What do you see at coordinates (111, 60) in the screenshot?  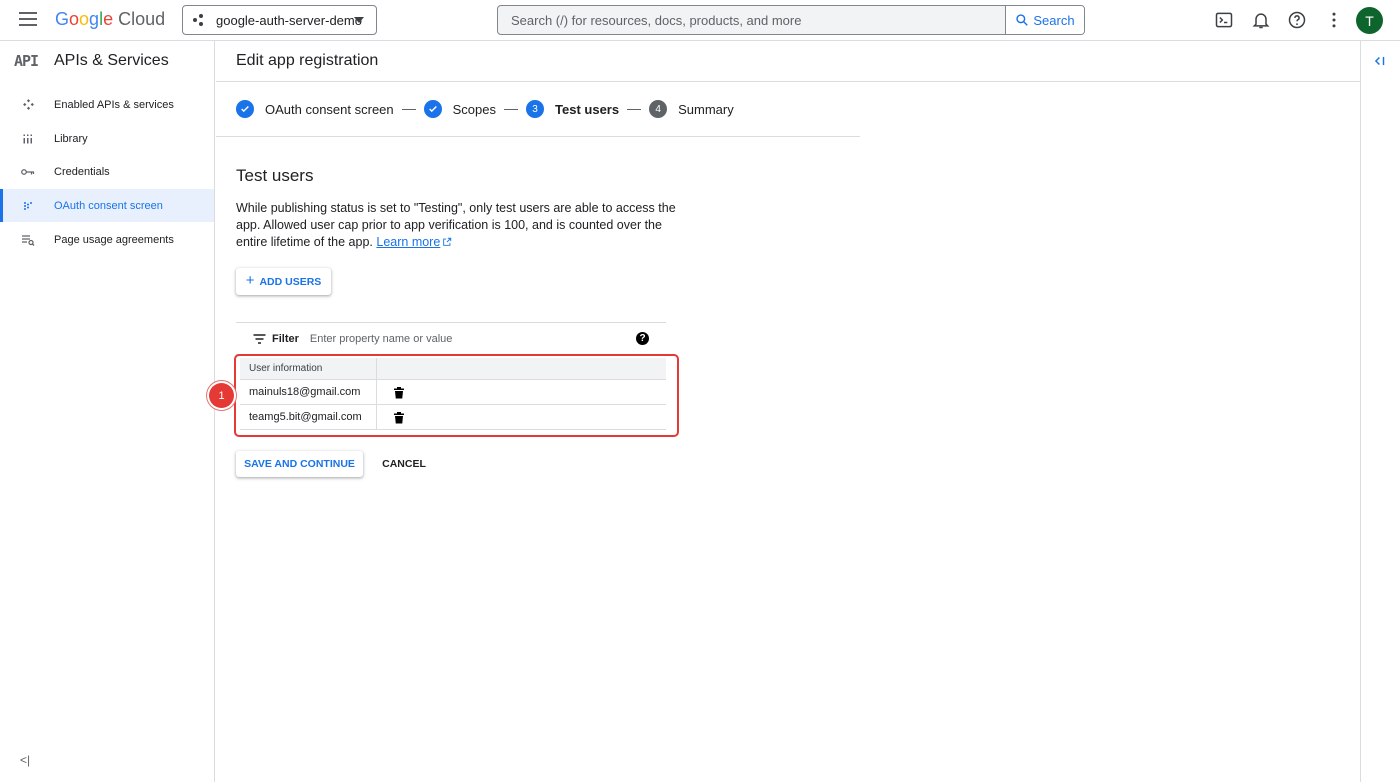 I see `sidebar-title: APIs & Services` at bounding box center [111, 60].